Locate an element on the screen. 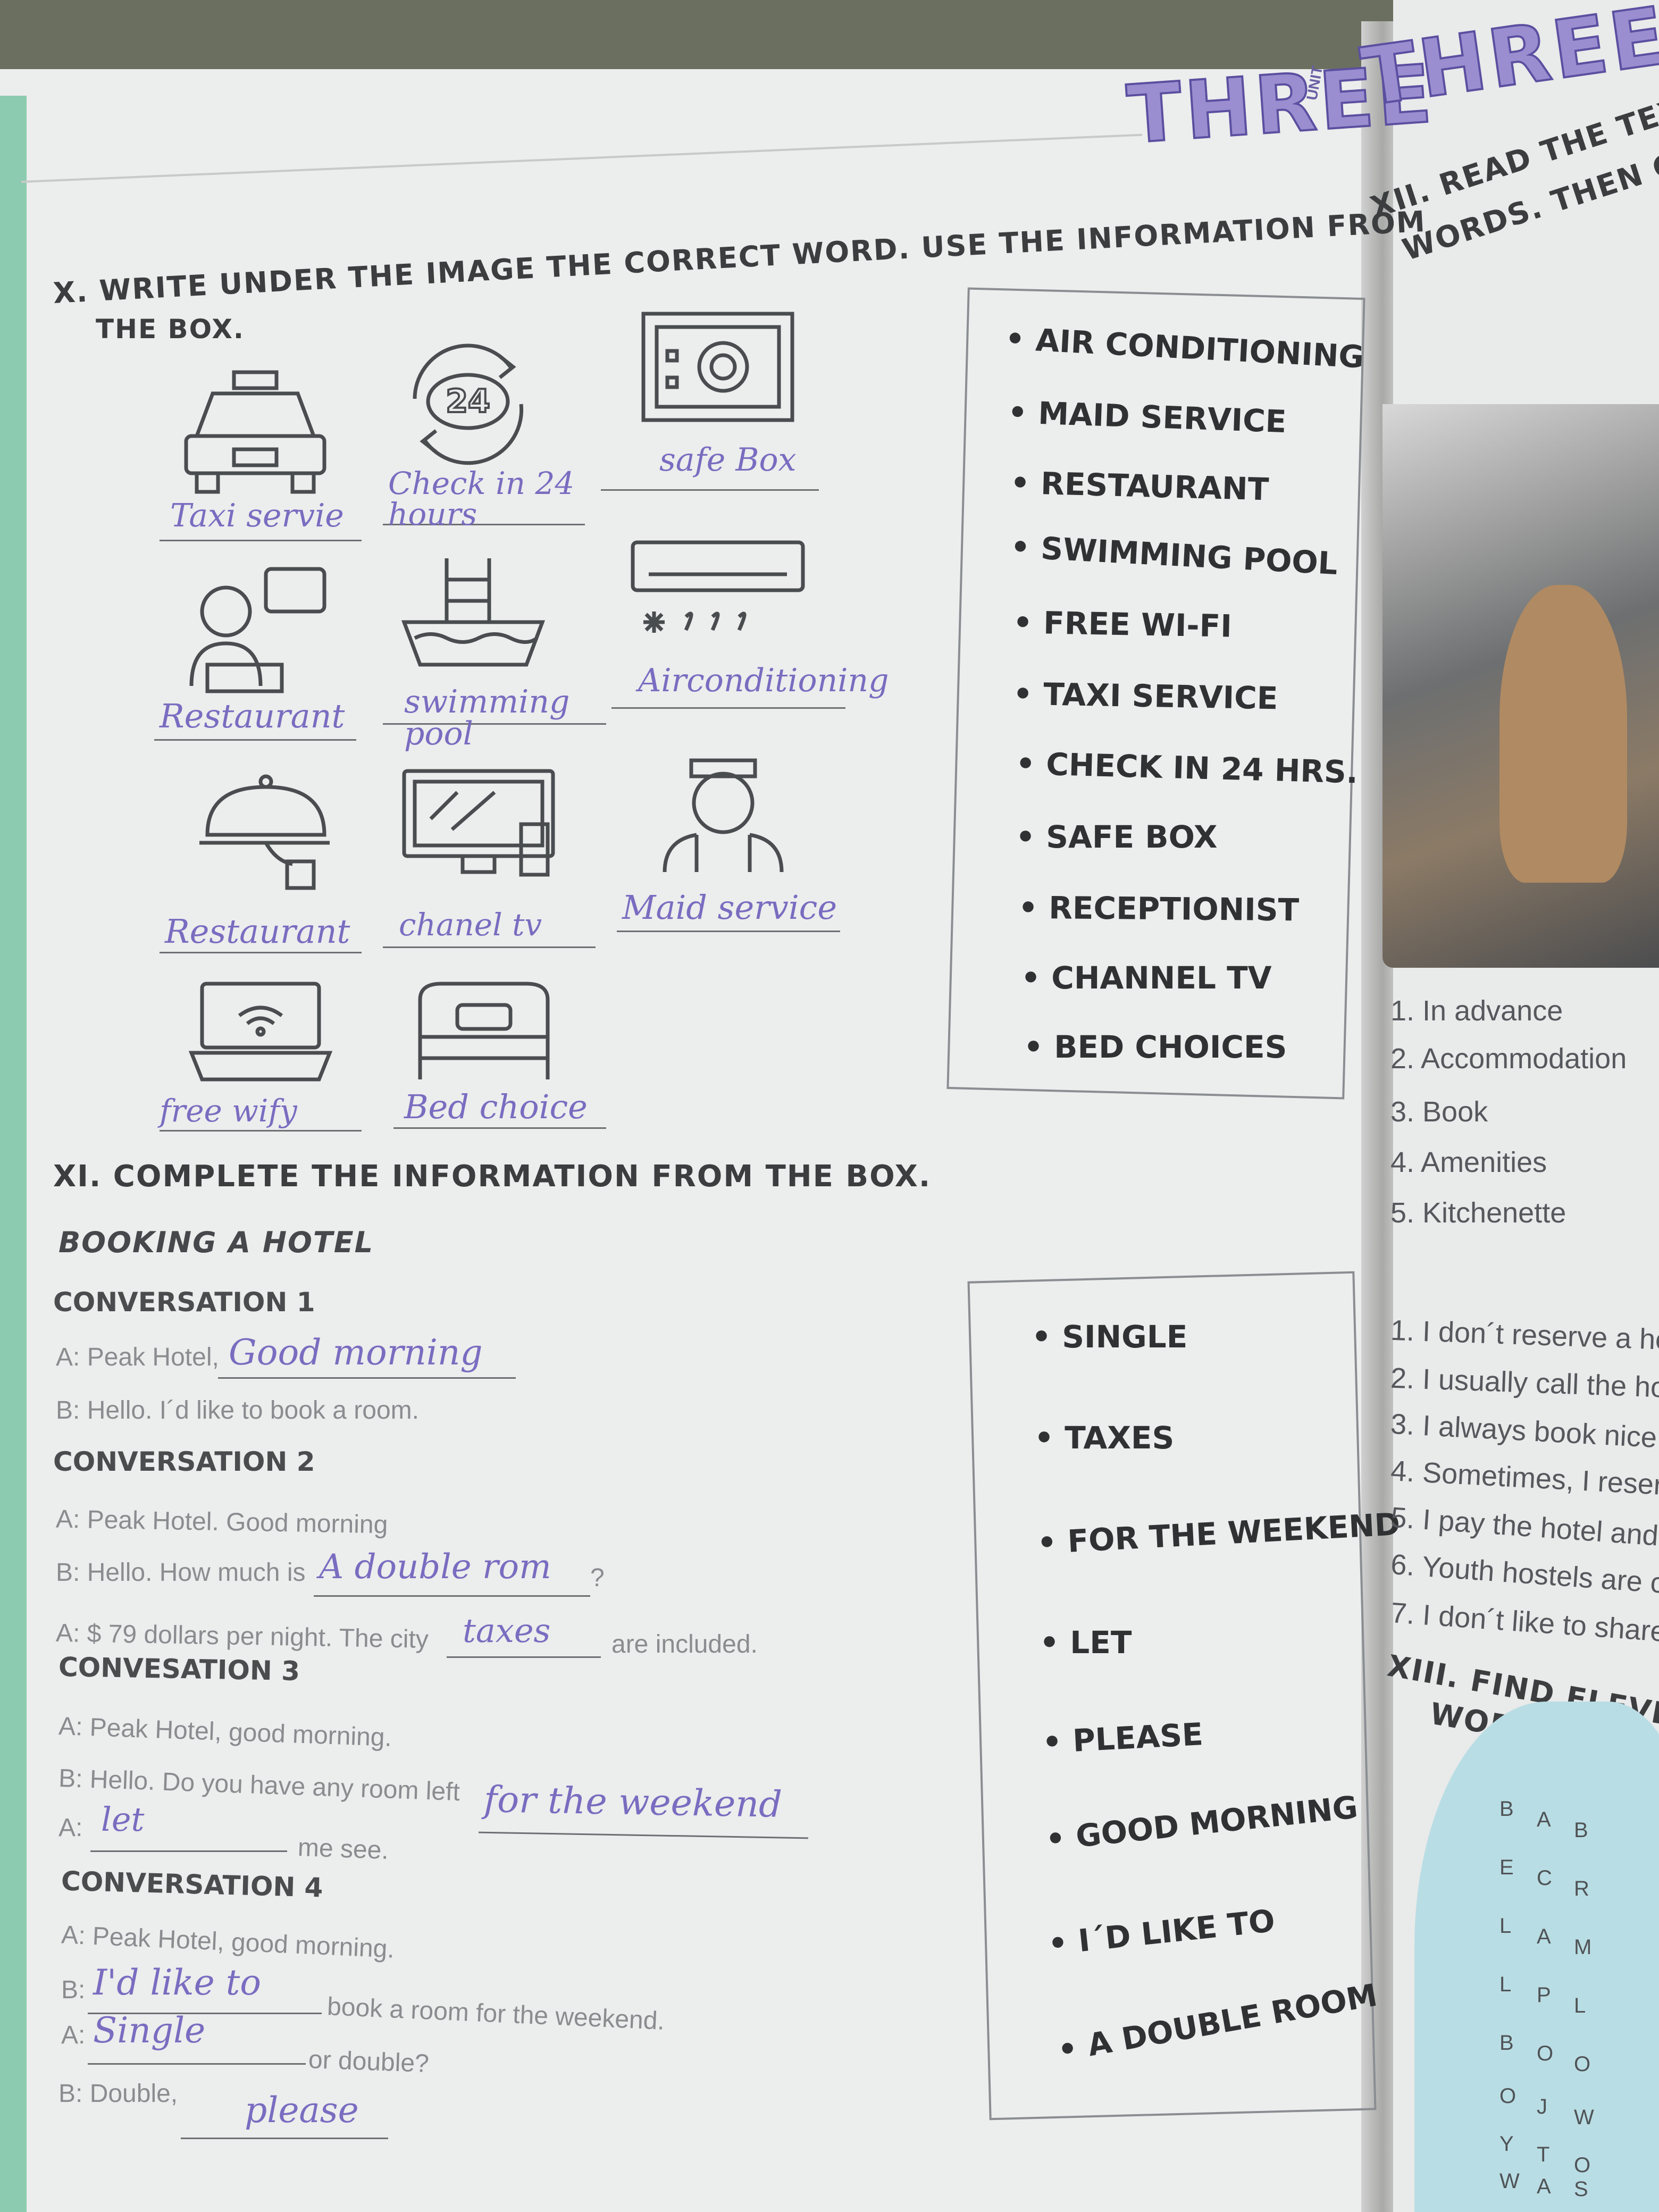 This screenshot has width=1659, height=2212. box-item-let: • LET is located at coordinates (1086, 1642).